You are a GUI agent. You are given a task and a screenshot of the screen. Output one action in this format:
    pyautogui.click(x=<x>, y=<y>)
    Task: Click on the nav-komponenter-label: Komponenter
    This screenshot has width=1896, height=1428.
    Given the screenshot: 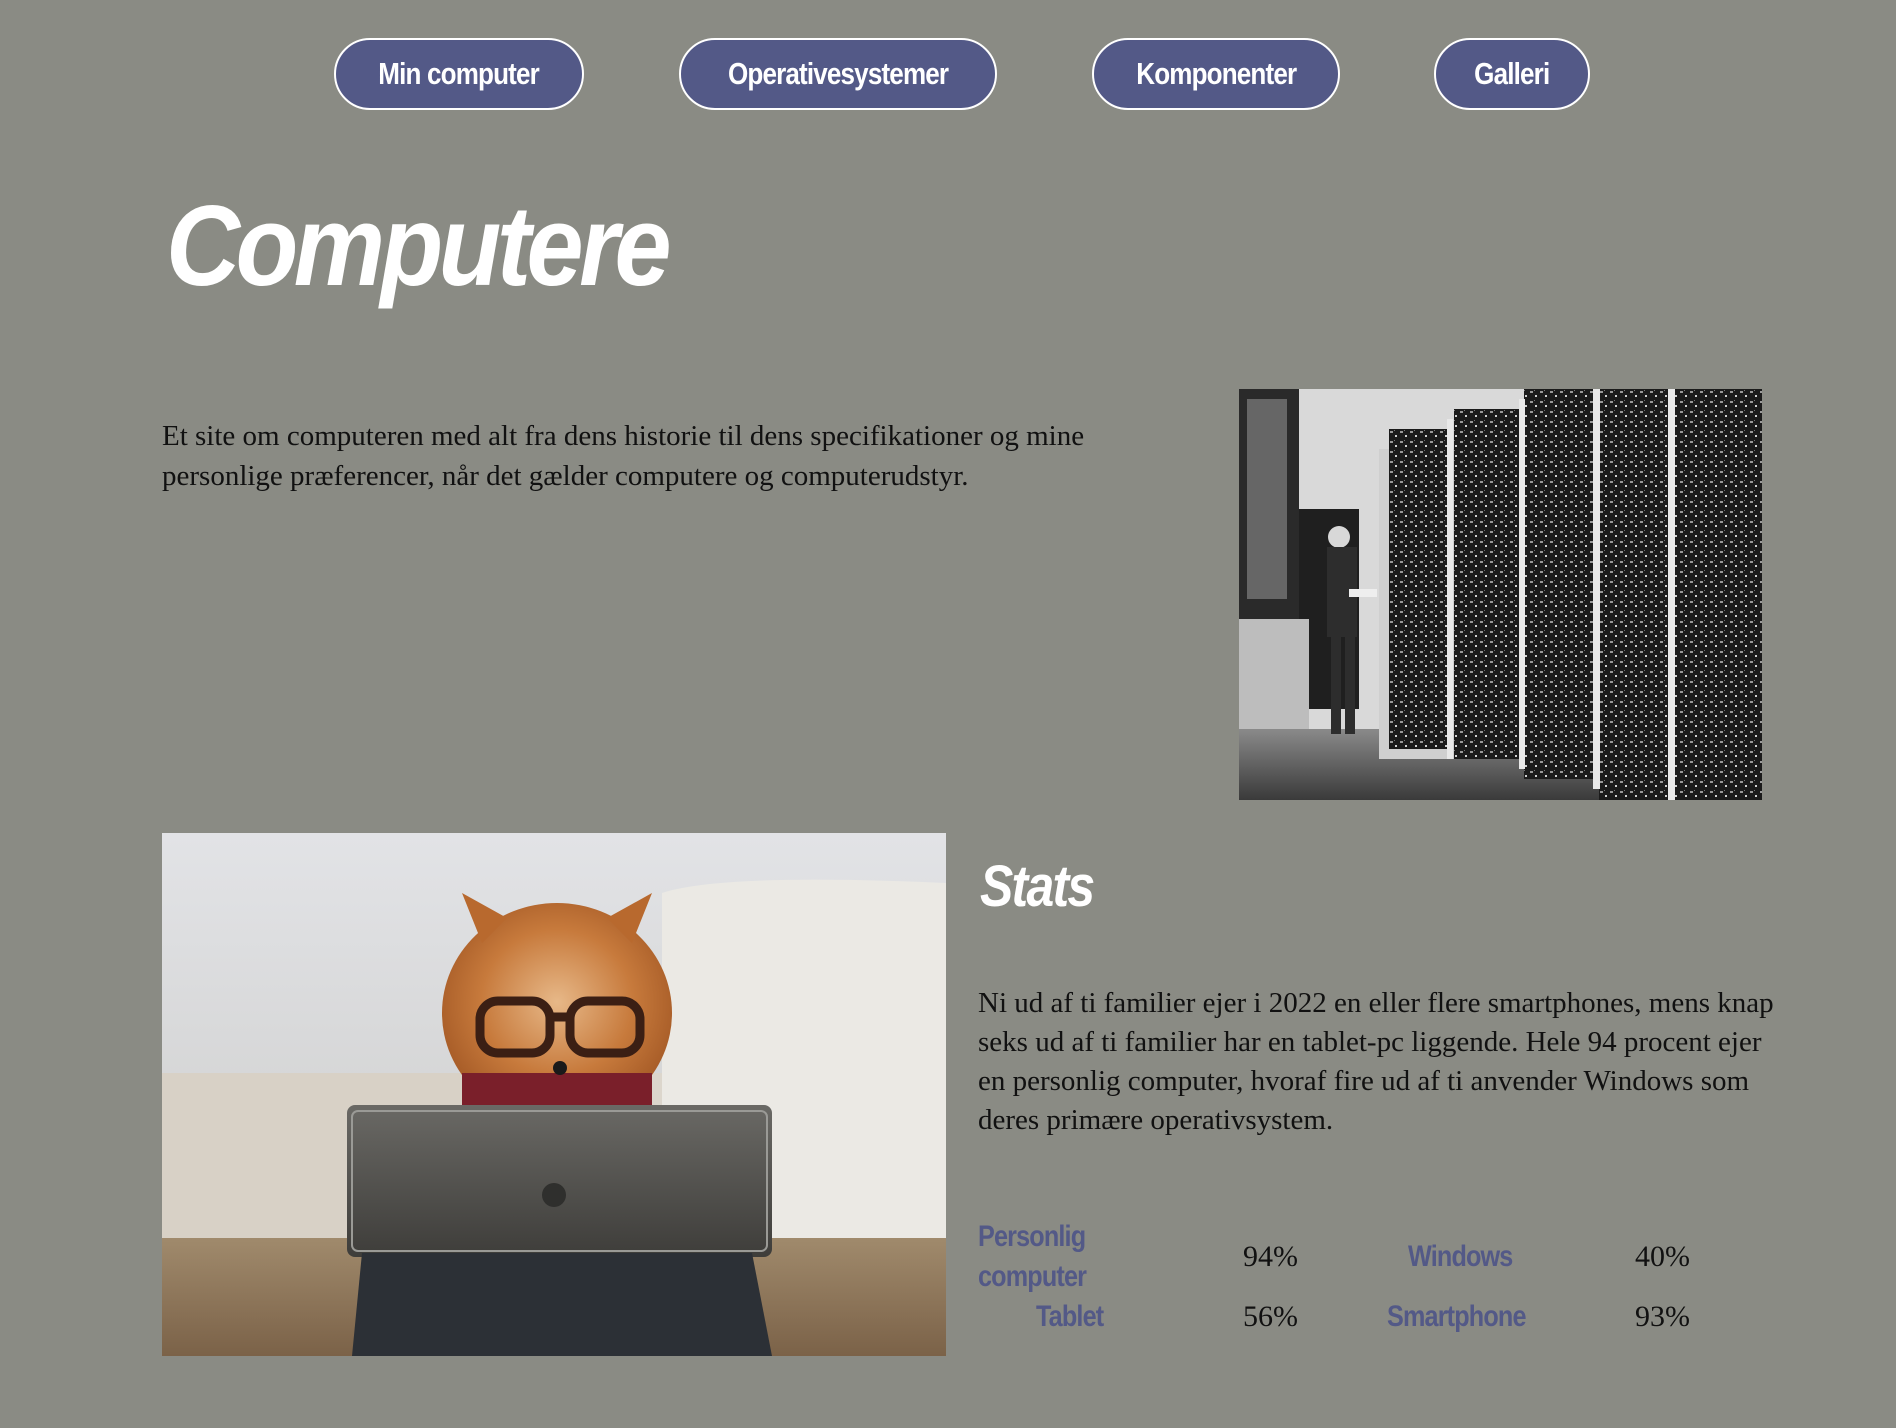 What is the action you would take?
    pyautogui.click(x=1216, y=73)
    